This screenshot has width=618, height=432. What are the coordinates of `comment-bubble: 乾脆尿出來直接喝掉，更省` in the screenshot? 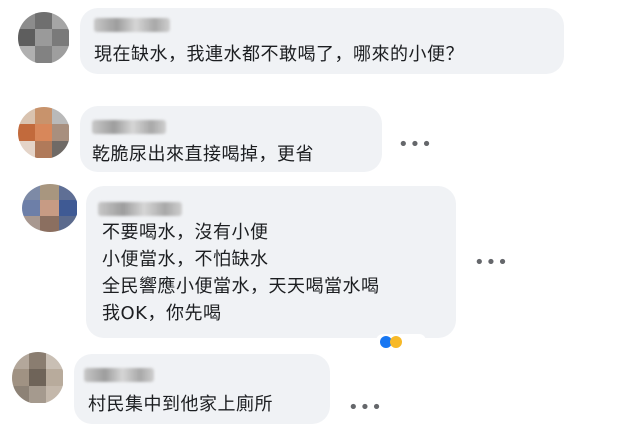 It's located at (231, 139).